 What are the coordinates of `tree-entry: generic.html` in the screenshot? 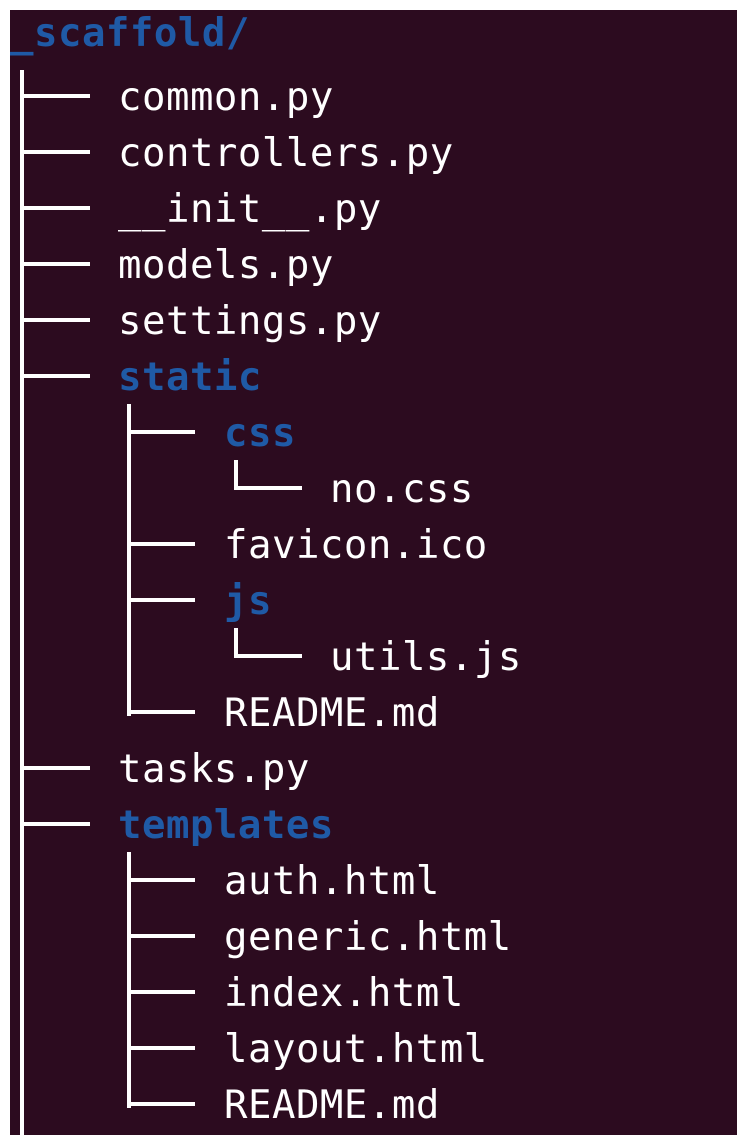 It's located at (373, 936).